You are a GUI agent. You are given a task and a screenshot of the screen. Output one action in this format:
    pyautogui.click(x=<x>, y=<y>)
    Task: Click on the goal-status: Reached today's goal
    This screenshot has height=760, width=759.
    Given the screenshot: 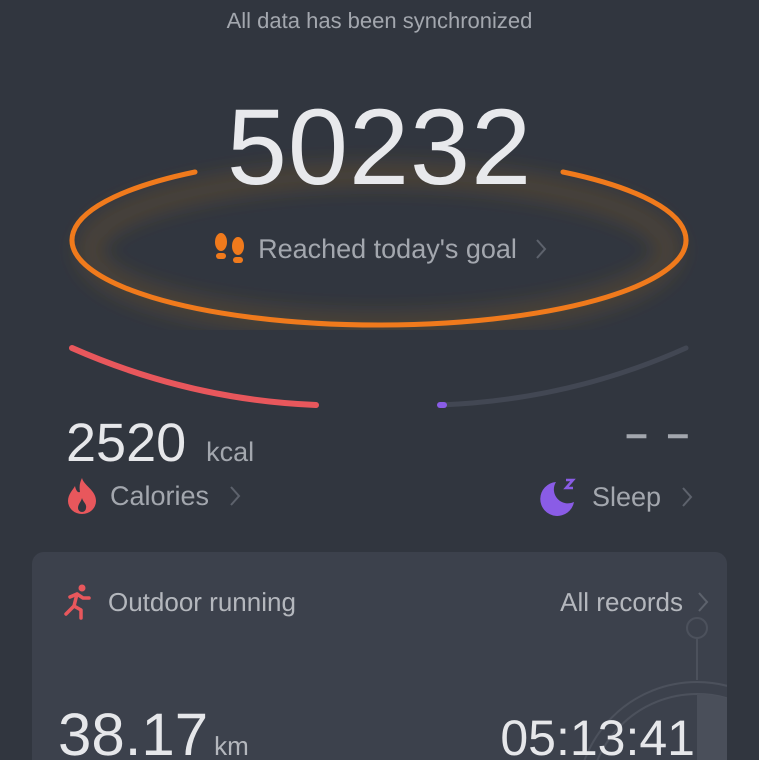 What is the action you would take?
    pyautogui.click(x=387, y=249)
    